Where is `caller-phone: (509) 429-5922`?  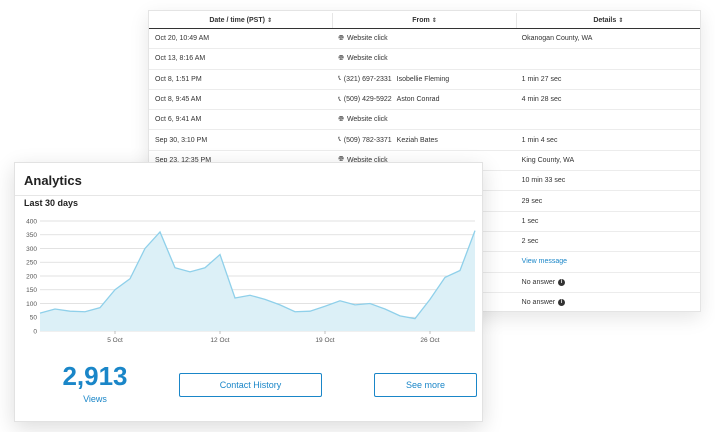 caller-phone: (509) 429-5922 is located at coordinates (367, 100).